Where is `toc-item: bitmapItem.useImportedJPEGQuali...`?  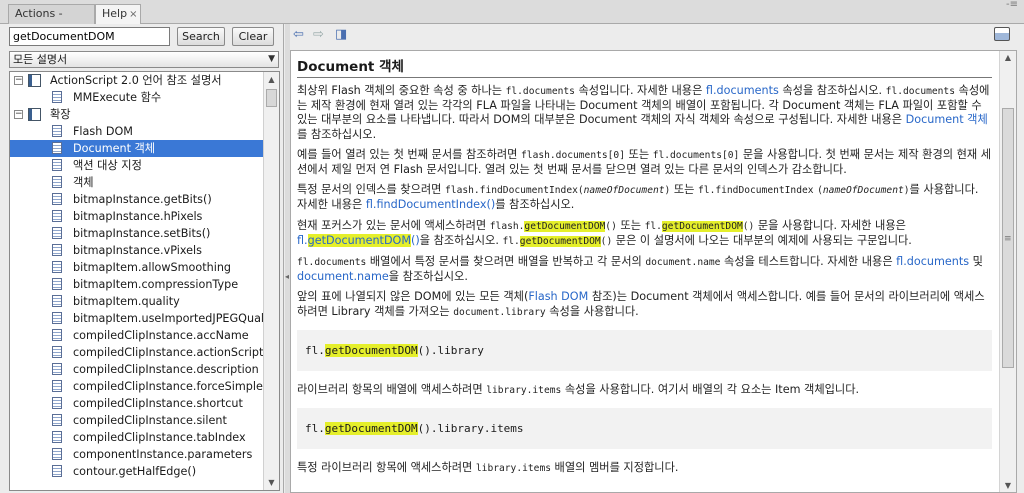 toc-item: bitmapItem.useImportedJPEGQuali... is located at coordinates (144, 318).